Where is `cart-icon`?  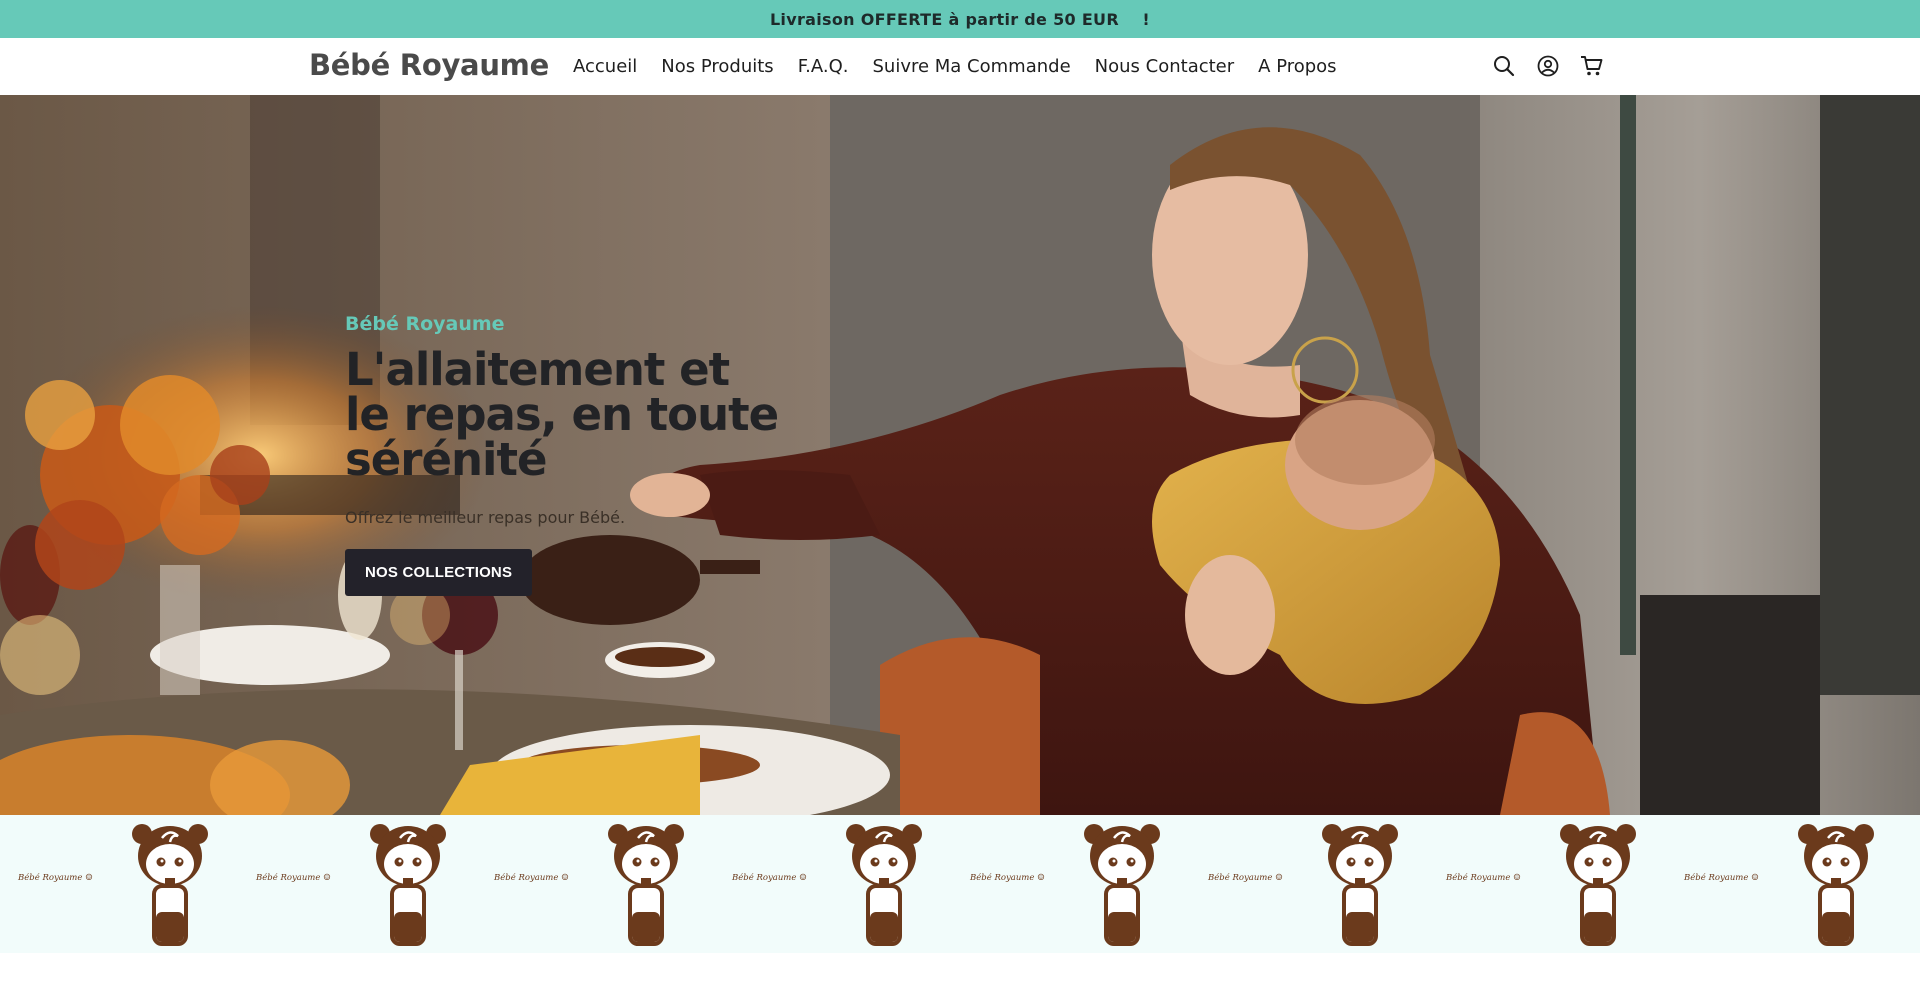
cart-icon is located at coordinates (1592, 66).